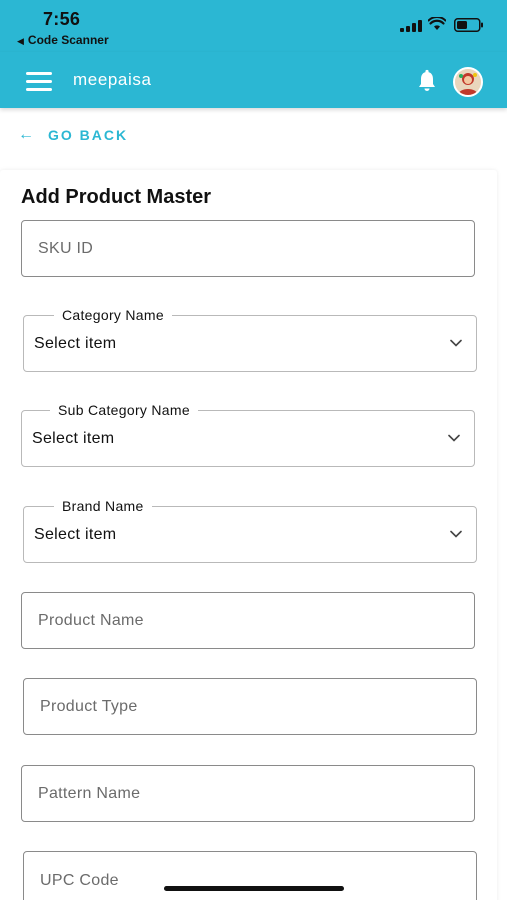 Image resolution: width=507 pixels, height=900 pixels. Describe the element at coordinates (250, 339) in the screenshot. I see `category-name-select: Category Name Select item` at that location.